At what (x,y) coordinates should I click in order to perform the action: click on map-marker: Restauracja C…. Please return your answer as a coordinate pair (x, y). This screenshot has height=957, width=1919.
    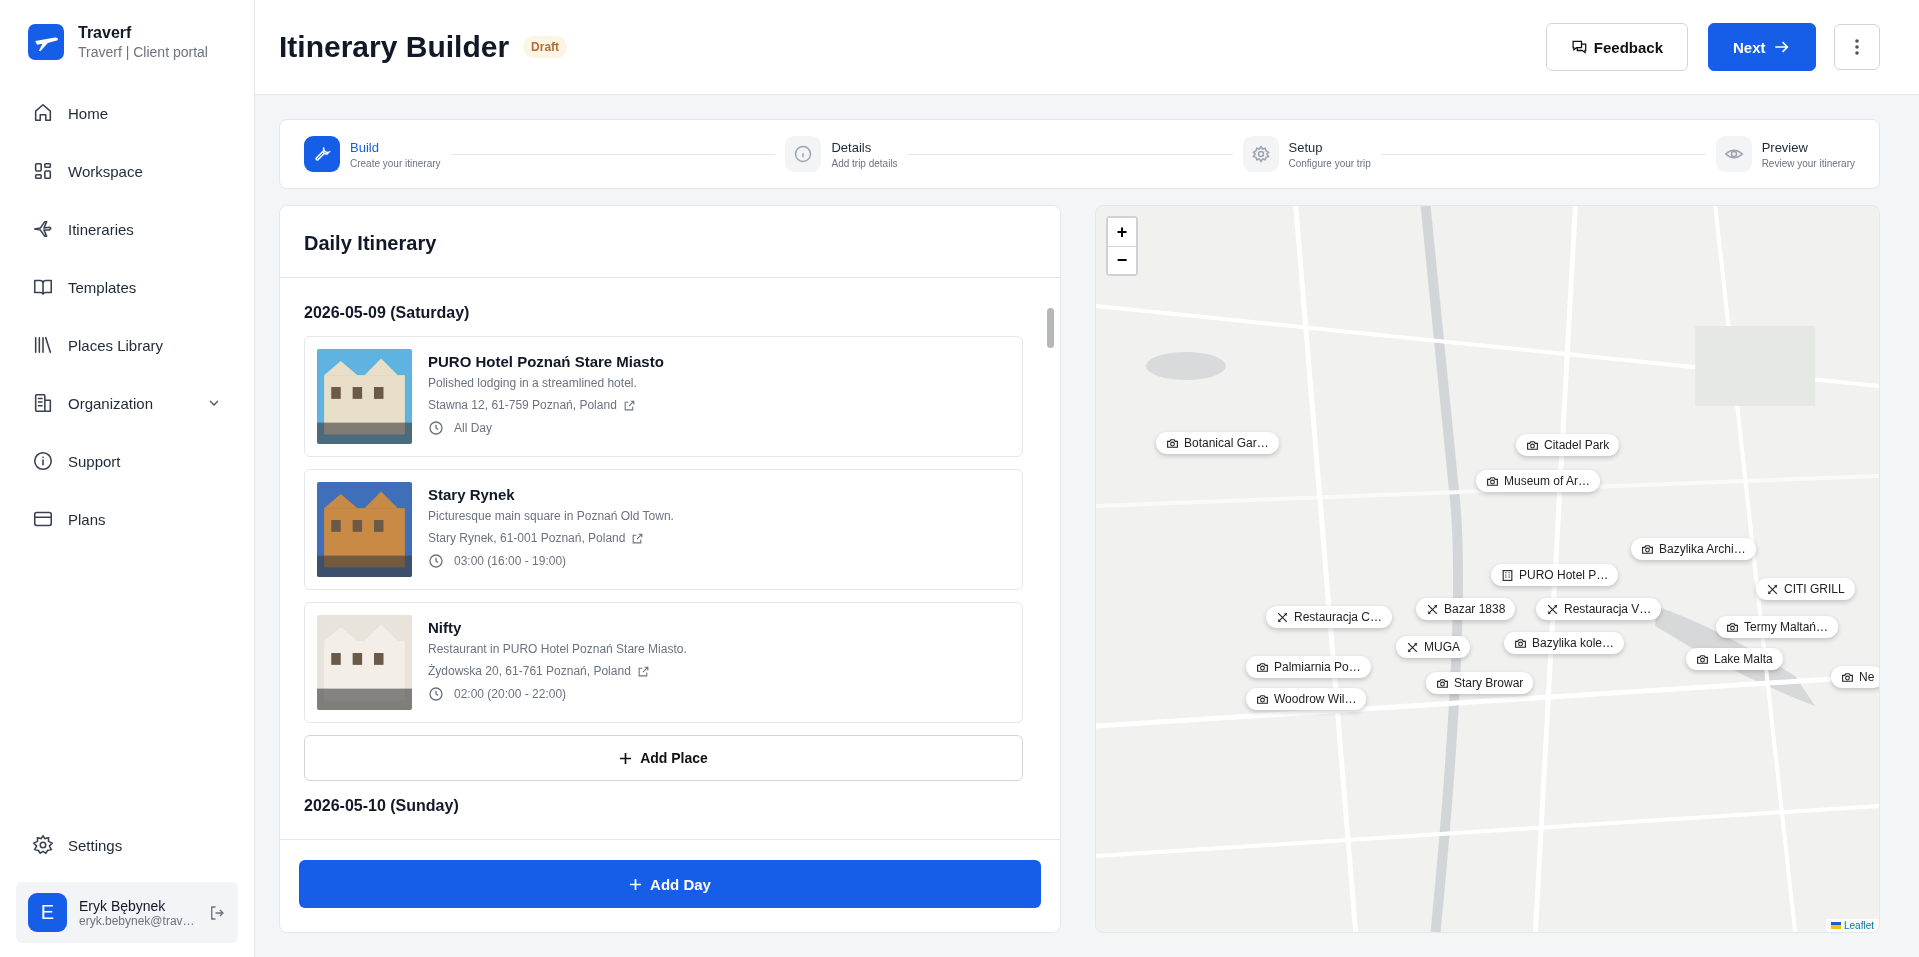
    Looking at the image, I should click on (1329, 617).